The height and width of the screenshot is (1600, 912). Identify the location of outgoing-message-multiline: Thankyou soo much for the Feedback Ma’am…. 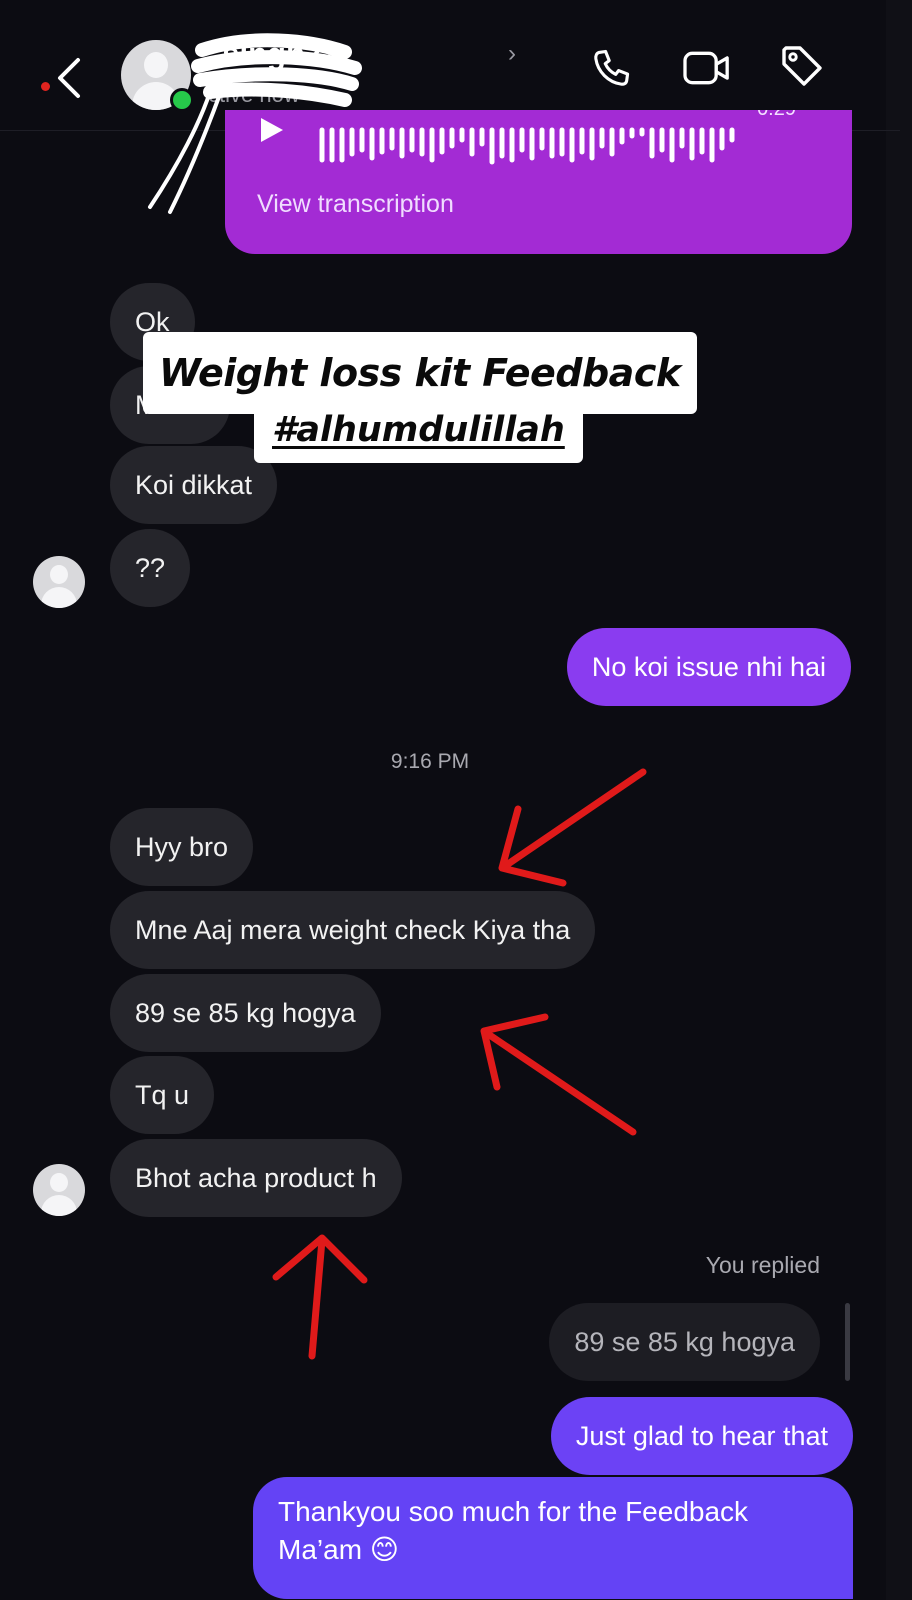
(553, 1538).